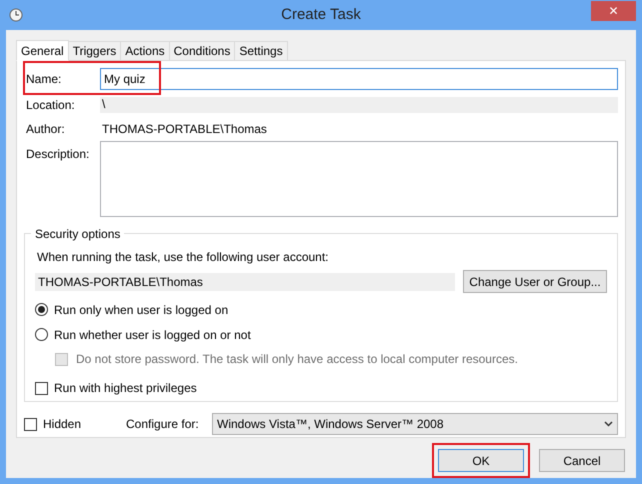 This screenshot has height=484, width=642. I want to click on option-label: Run whether user is logged on or not, so click(152, 335).